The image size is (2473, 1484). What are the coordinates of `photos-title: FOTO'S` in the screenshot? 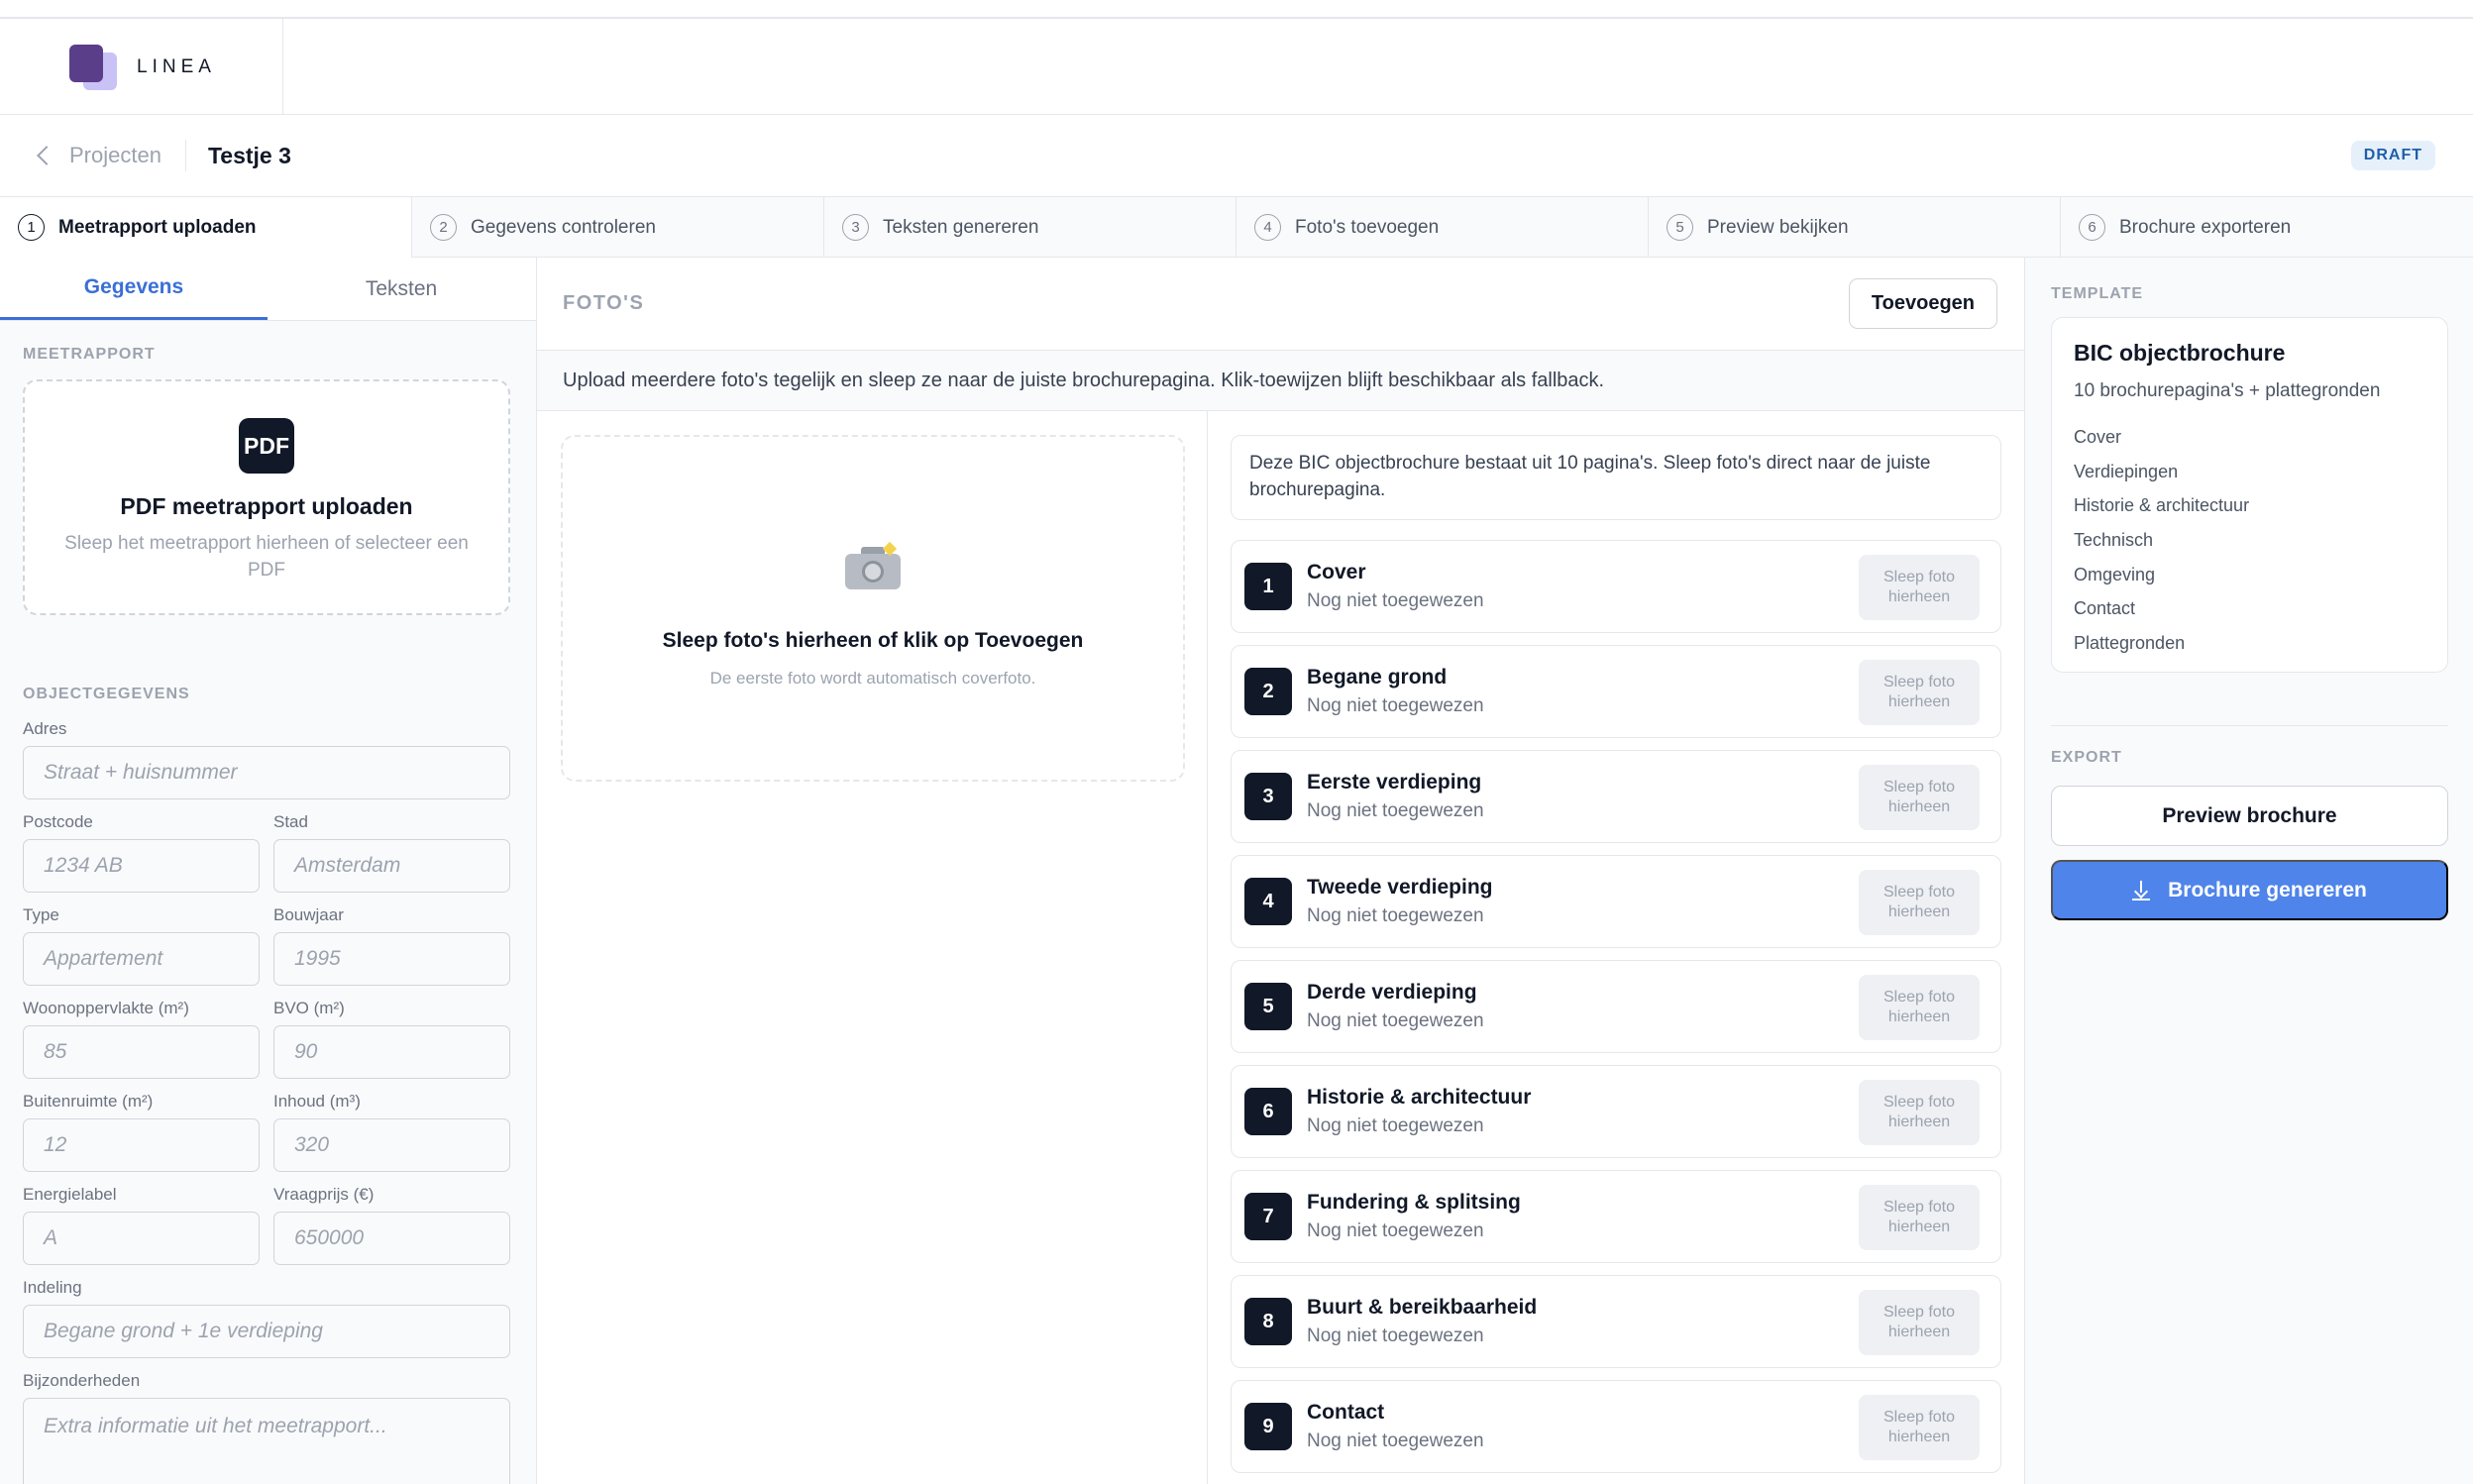 It's located at (604, 303).